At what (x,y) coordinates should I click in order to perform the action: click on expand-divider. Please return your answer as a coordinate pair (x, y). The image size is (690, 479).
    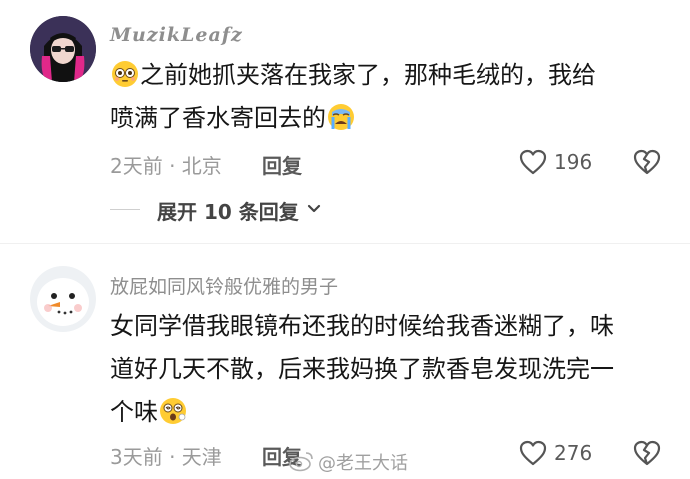
    Looking at the image, I should click on (125, 209).